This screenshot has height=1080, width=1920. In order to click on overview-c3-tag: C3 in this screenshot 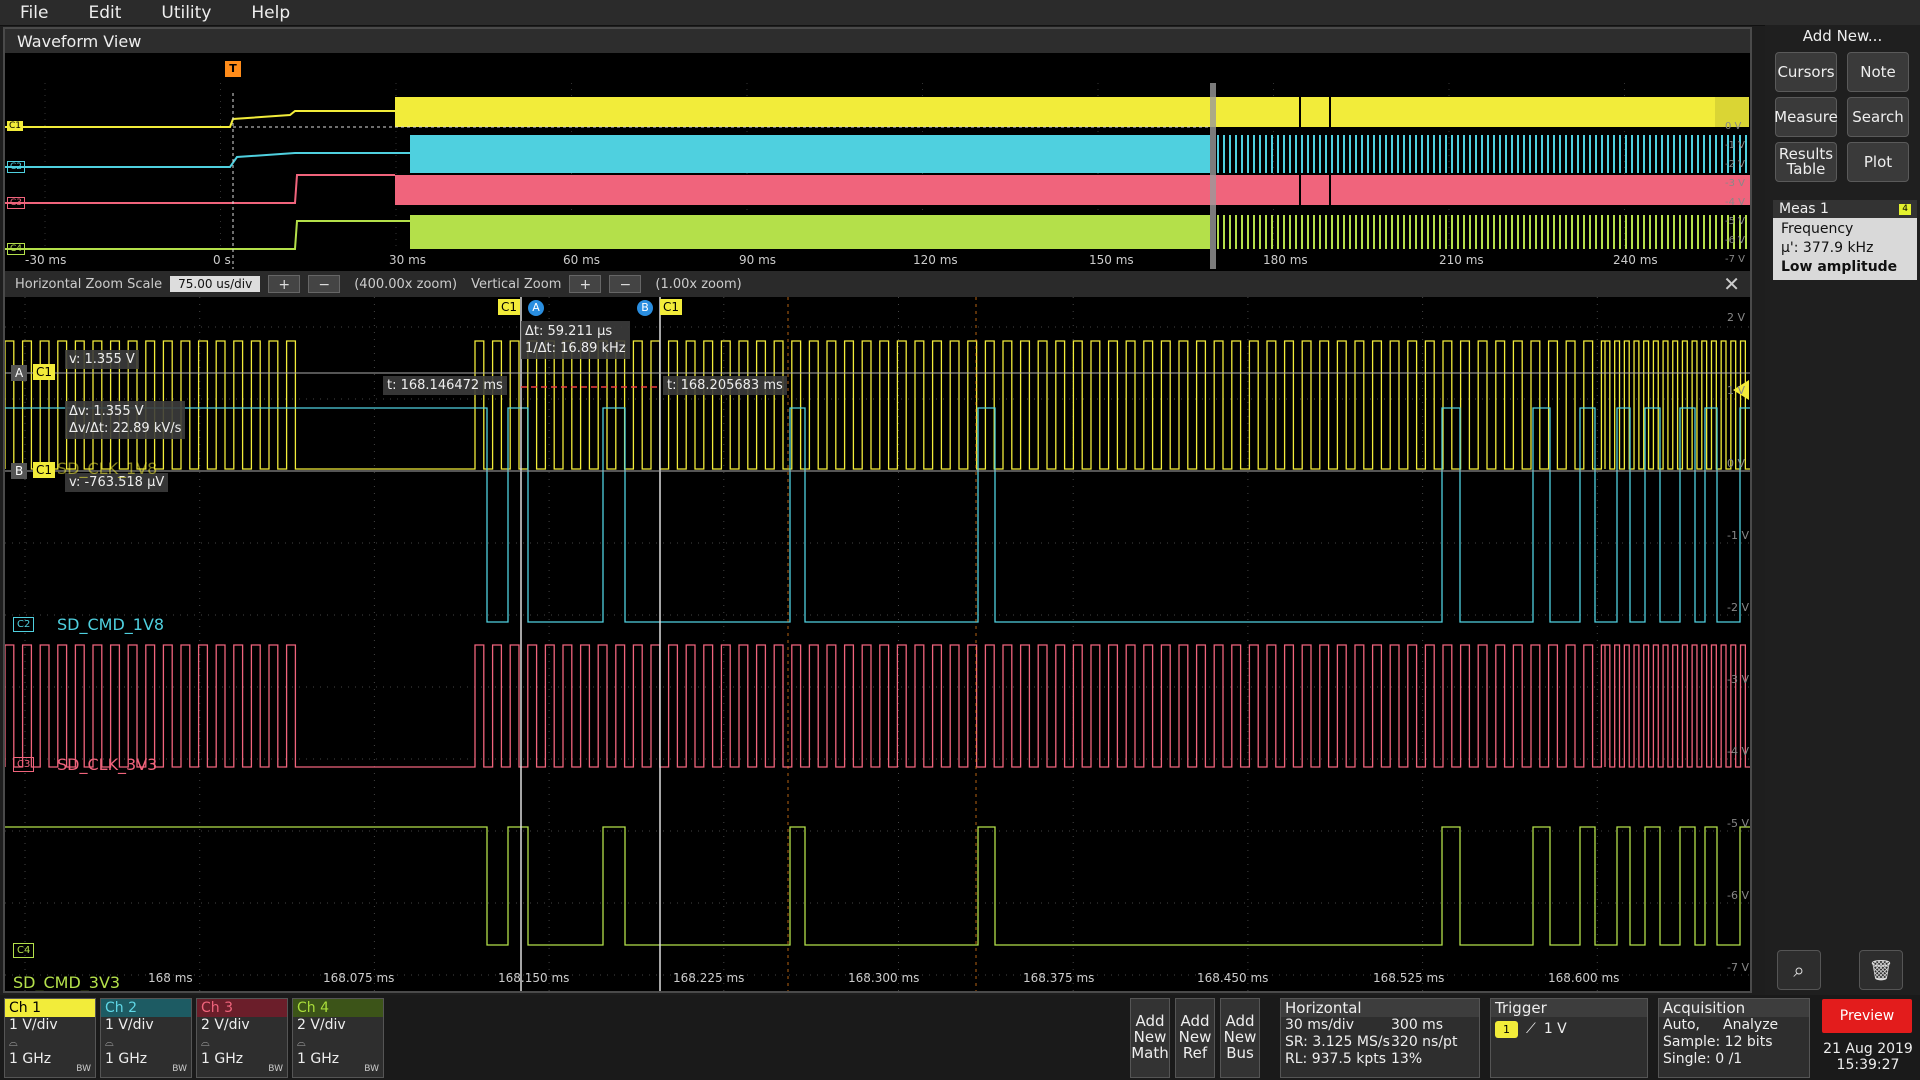, I will do `click(16, 203)`.